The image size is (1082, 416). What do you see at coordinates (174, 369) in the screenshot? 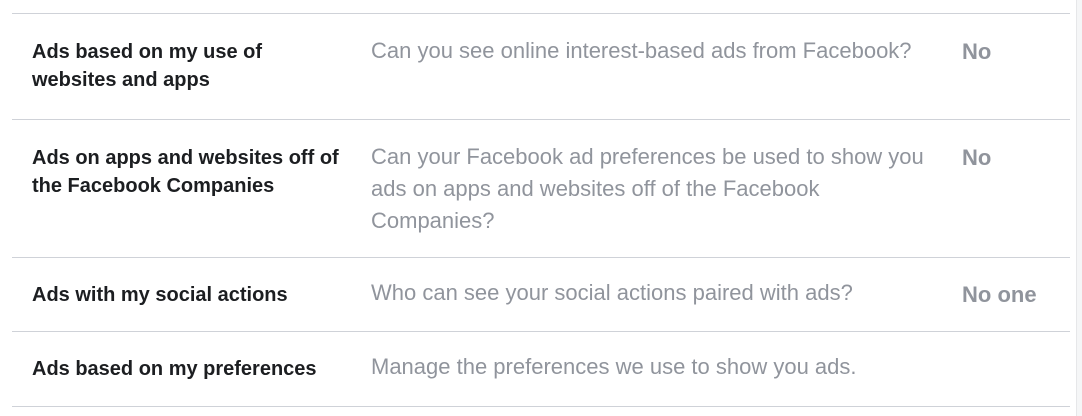
I see `setting-label: Ads based on my preferences` at bounding box center [174, 369].